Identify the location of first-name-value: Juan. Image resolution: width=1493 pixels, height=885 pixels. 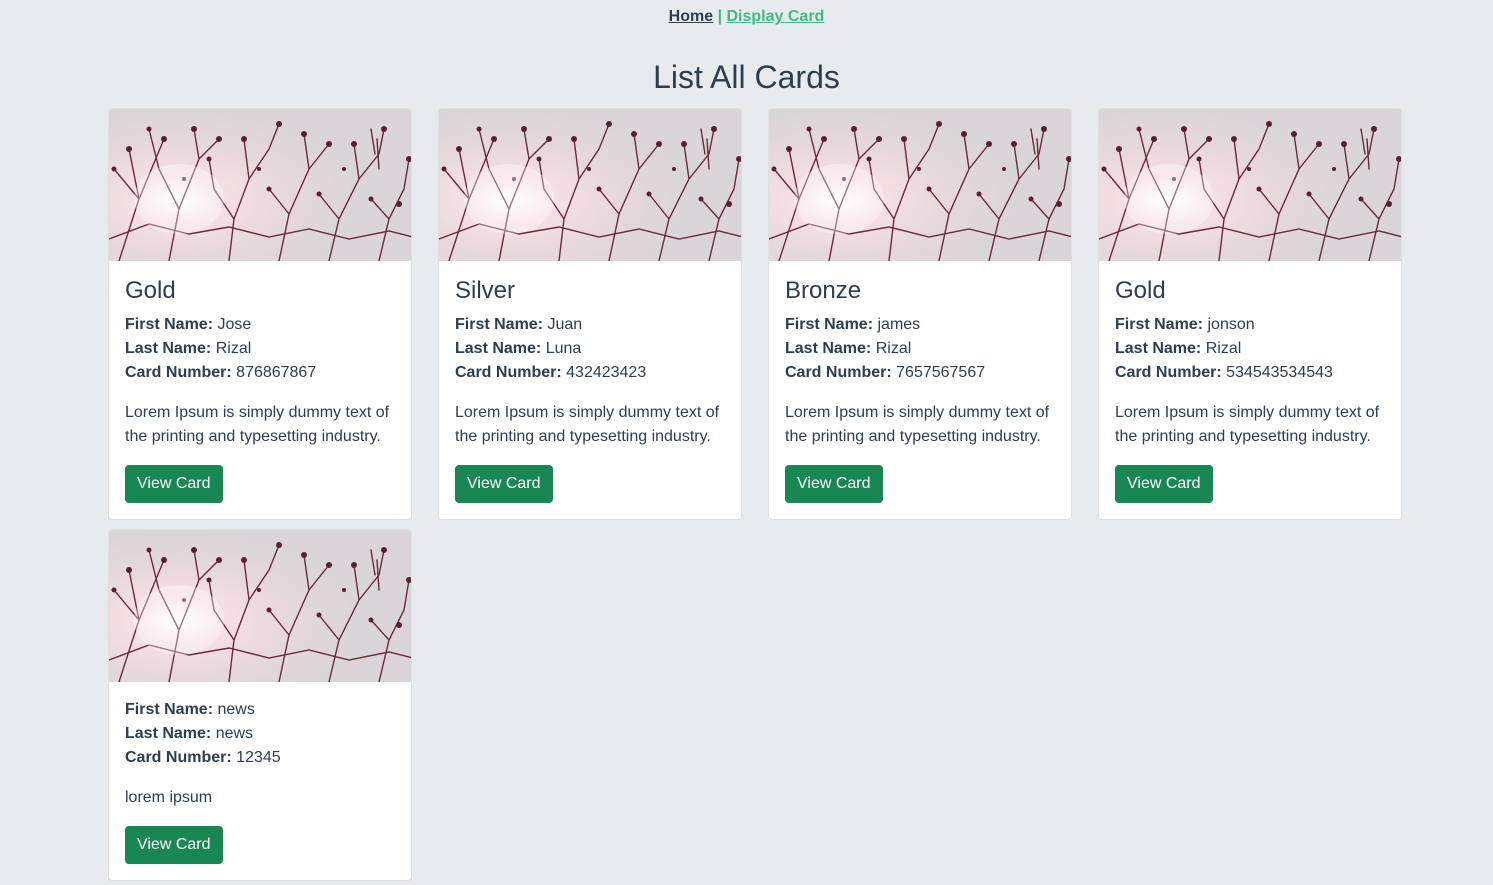
(565, 324).